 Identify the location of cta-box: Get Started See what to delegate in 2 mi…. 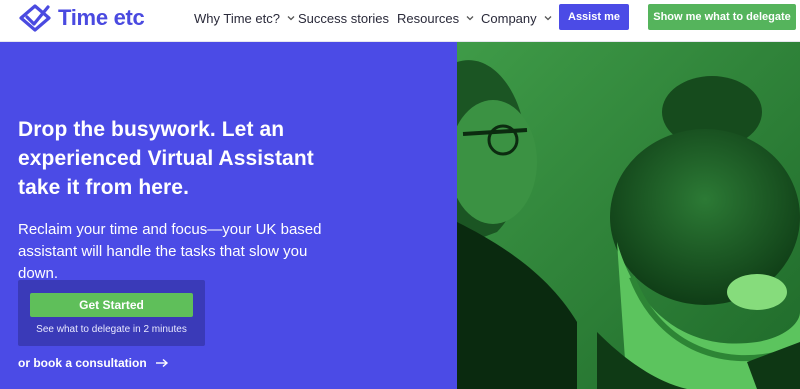
(111, 313).